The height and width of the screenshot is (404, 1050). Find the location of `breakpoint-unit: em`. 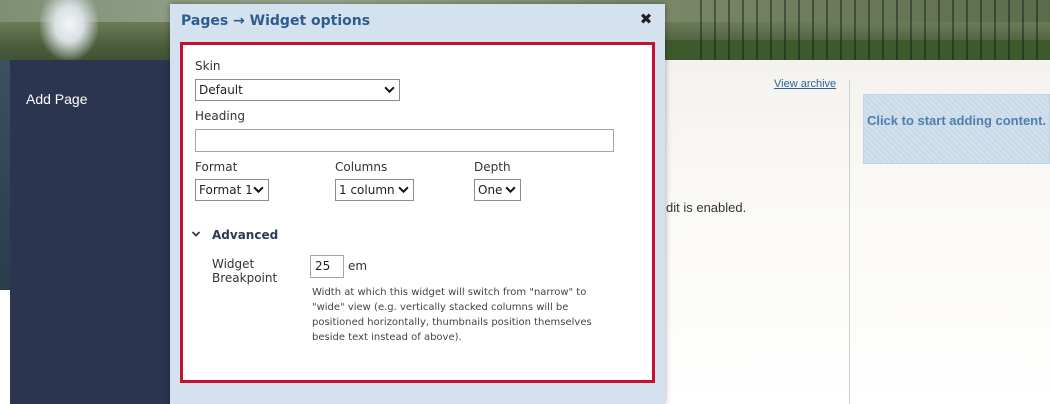

breakpoint-unit: em is located at coordinates (358, 266).